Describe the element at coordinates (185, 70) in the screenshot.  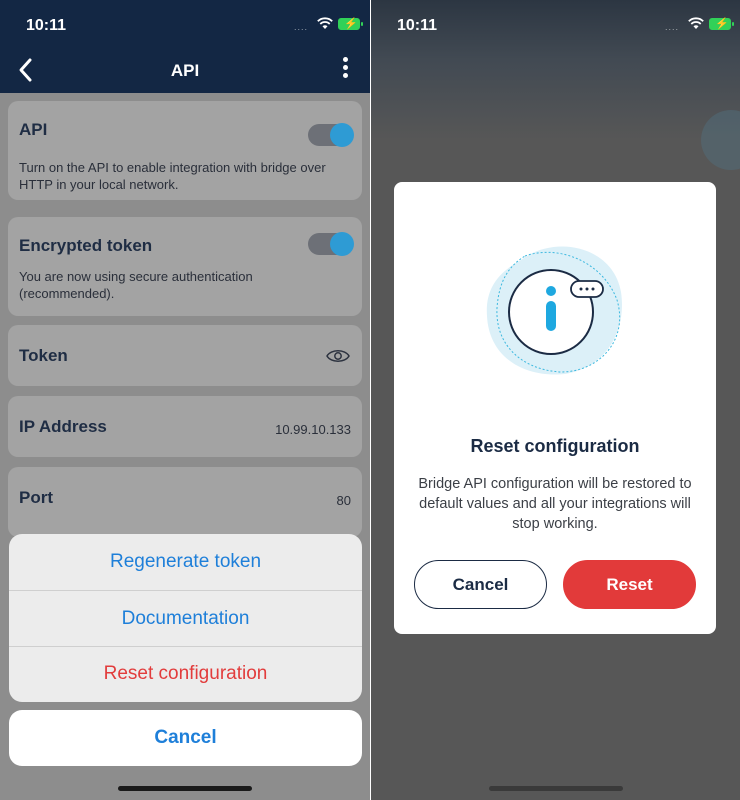
I see `page-title: API` at that location.